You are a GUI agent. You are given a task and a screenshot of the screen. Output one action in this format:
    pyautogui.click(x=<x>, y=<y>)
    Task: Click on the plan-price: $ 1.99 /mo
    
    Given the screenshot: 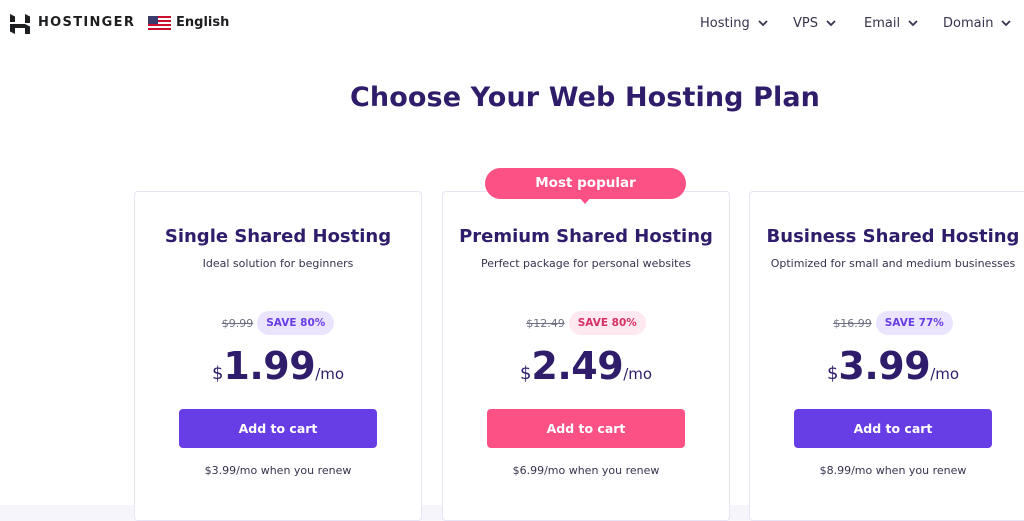 What is the action you would take?
    pyautogui.click(x=278, y=366)
    